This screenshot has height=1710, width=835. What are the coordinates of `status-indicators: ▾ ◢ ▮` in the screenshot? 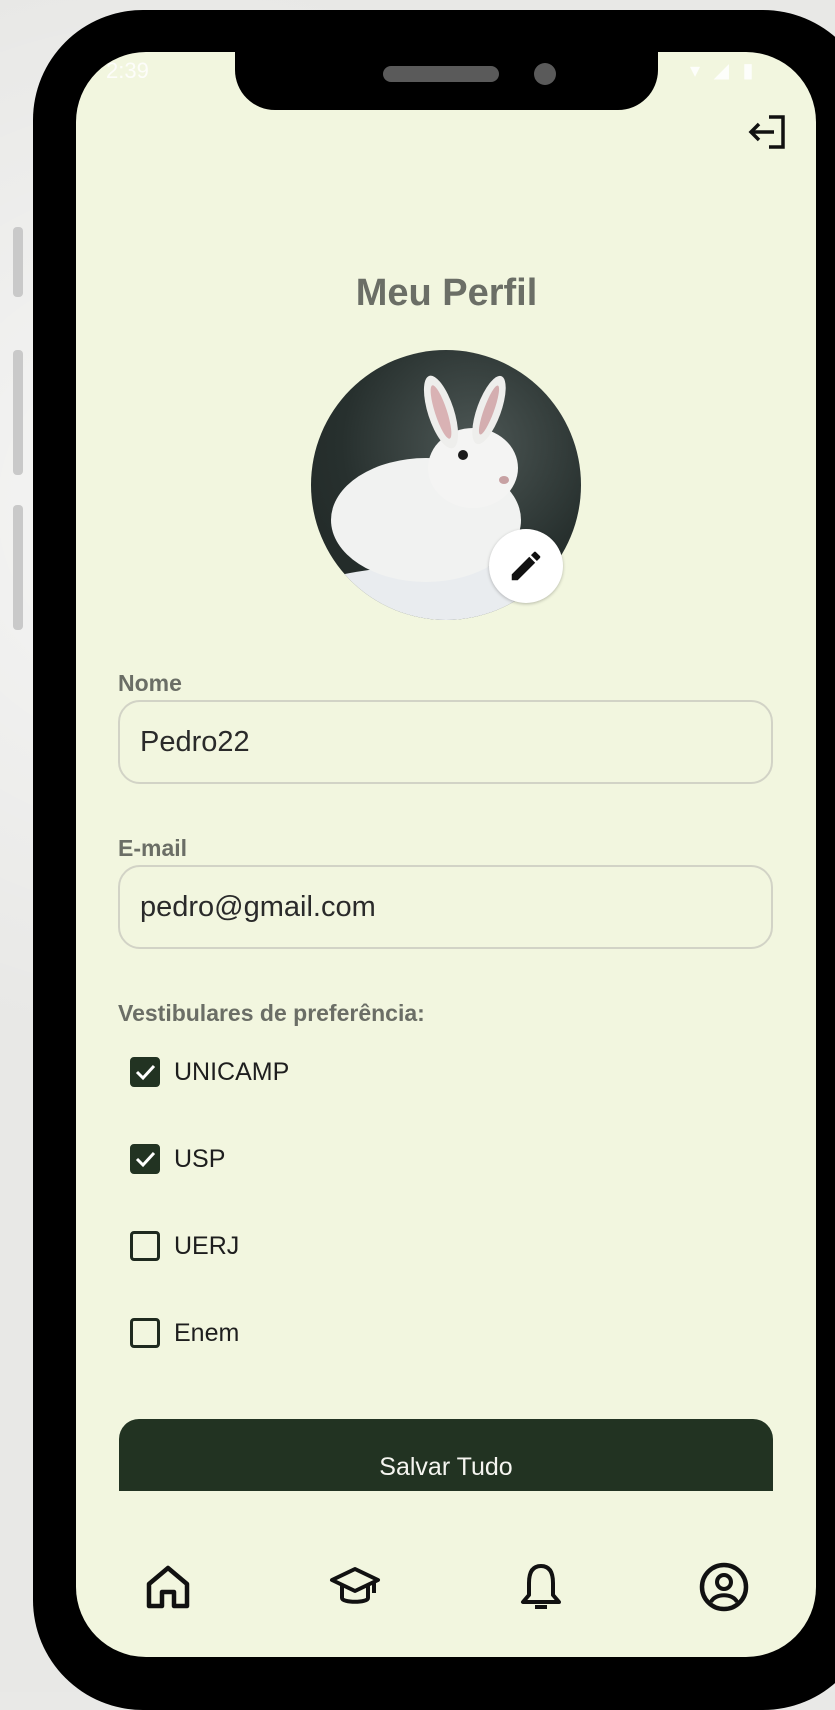 It's located at (724, 71).